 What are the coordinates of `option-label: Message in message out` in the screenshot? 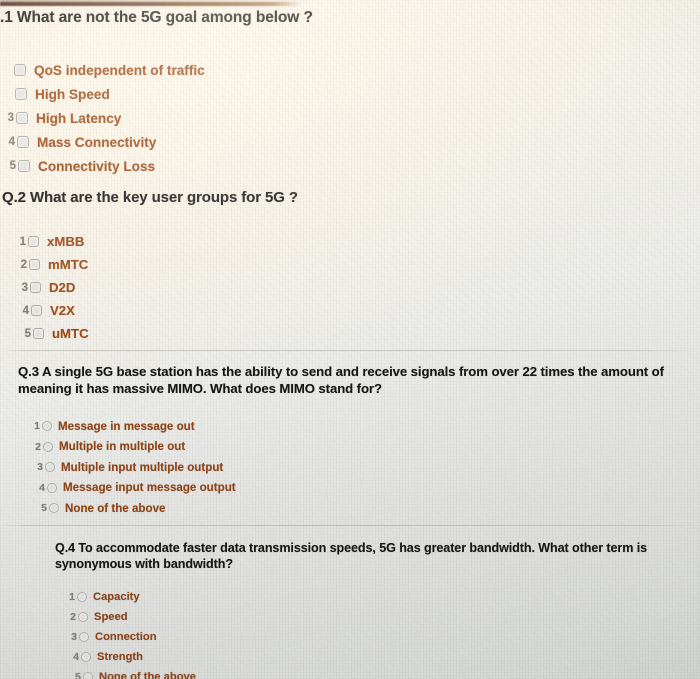 It's located at (126, 426).